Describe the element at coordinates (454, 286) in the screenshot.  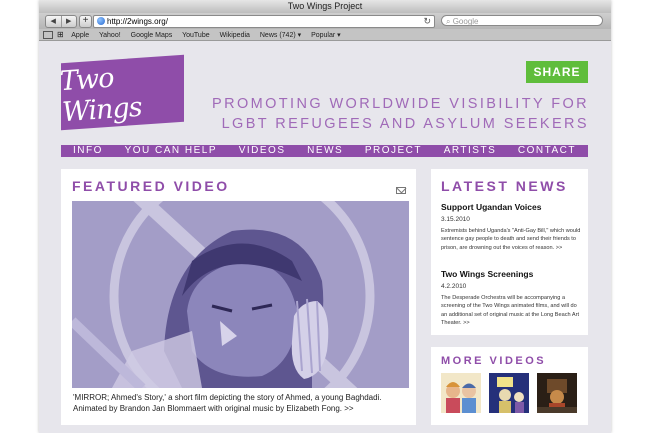
I see `news-date: 4.2.2010` at that location.